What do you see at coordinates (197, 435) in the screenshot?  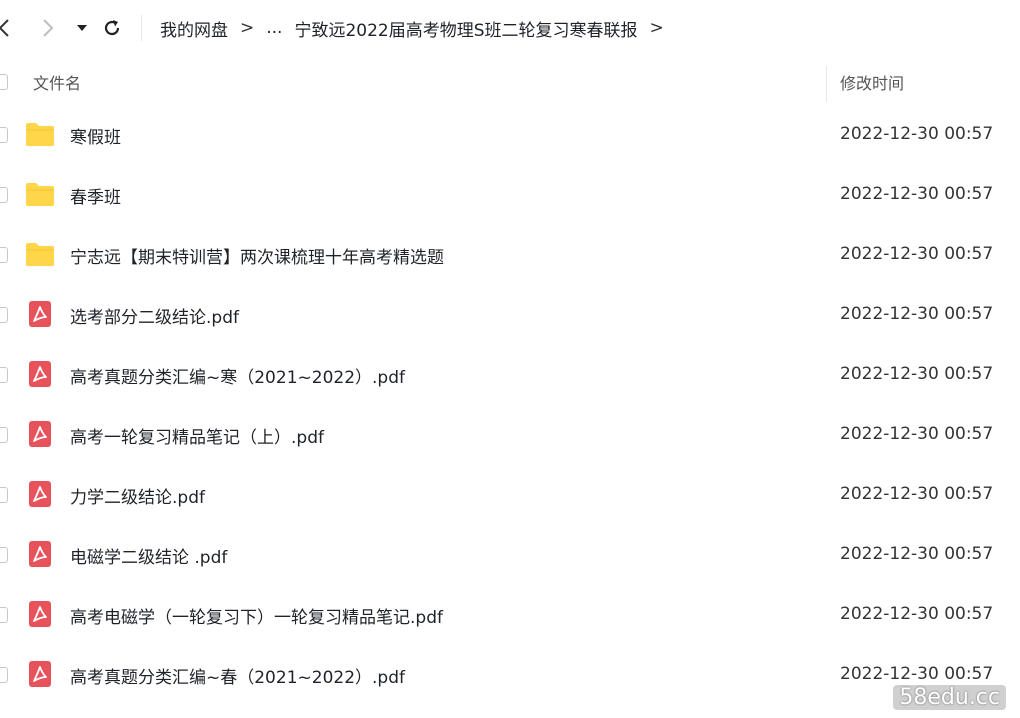 I see `file-name: 高考一轮复习精品笔记（上）.pdf` at bounding box center [197, 435].